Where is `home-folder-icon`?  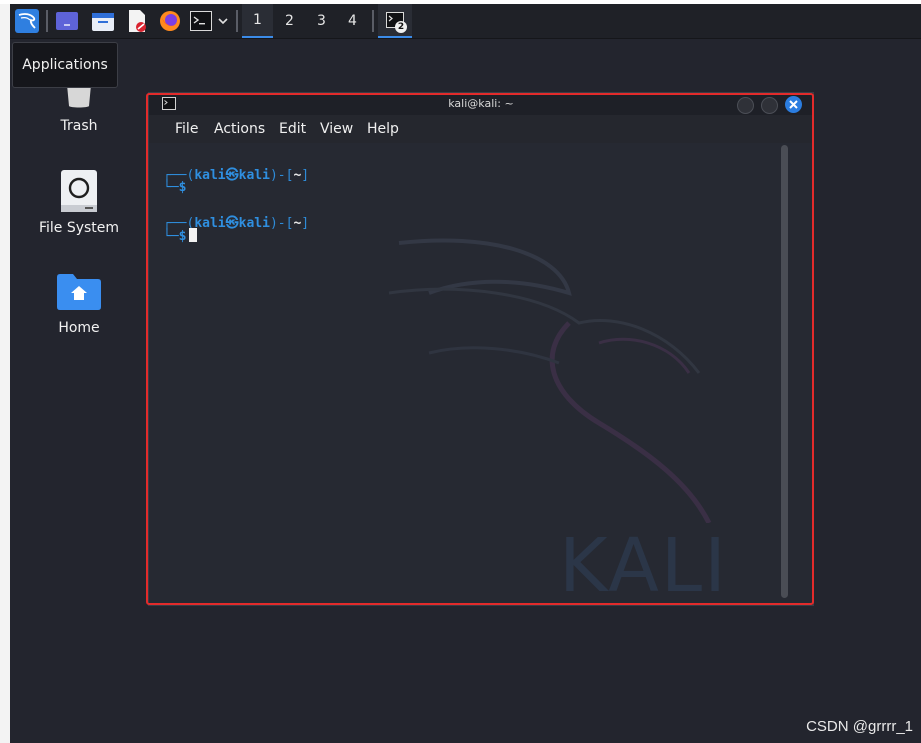
home-folder-icon is located at coordinates (79, 292).